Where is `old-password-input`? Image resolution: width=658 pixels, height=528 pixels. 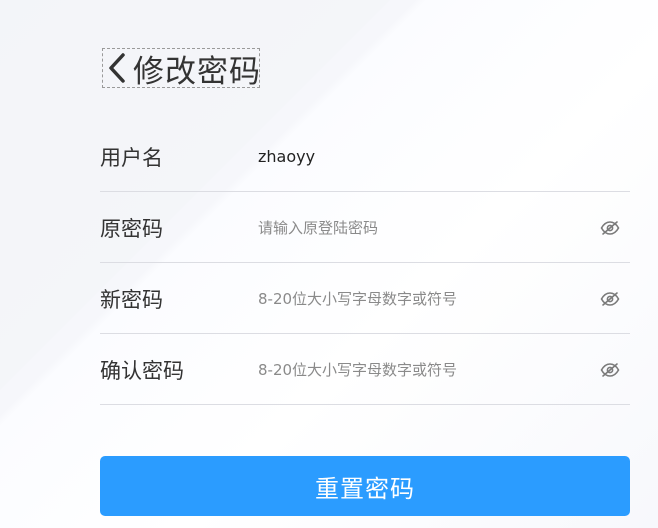
old-password-input is located at coordinates (418, 227).